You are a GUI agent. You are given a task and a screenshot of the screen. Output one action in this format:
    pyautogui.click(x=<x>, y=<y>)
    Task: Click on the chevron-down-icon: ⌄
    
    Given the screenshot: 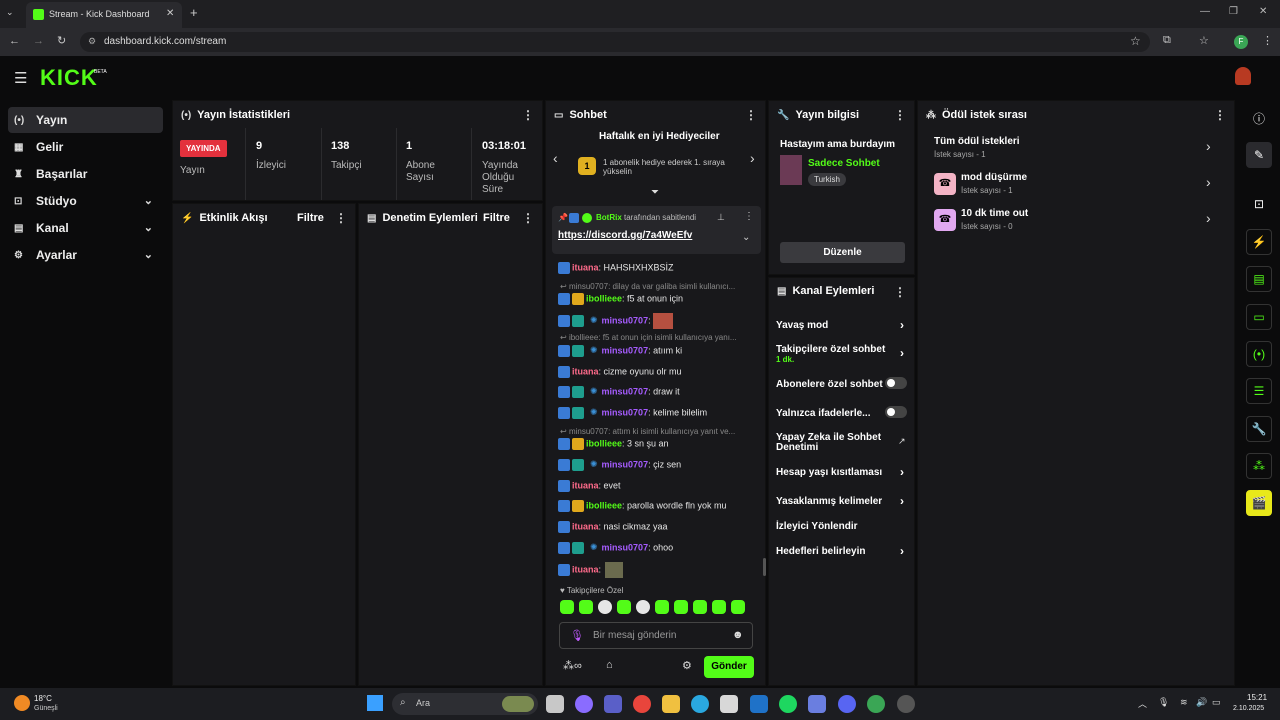 What is the action you would take?
    pyautogui.click(x=746, y=237)
    